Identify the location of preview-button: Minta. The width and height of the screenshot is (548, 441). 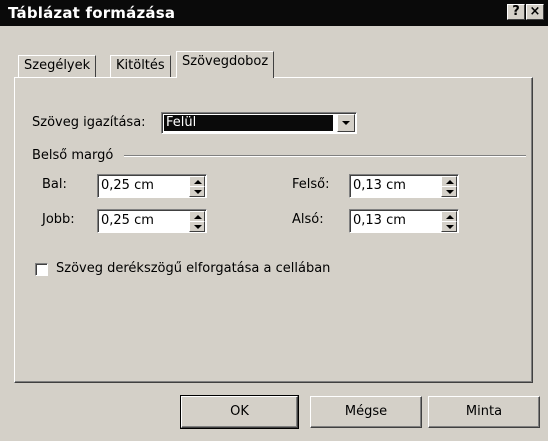
(484, 412).